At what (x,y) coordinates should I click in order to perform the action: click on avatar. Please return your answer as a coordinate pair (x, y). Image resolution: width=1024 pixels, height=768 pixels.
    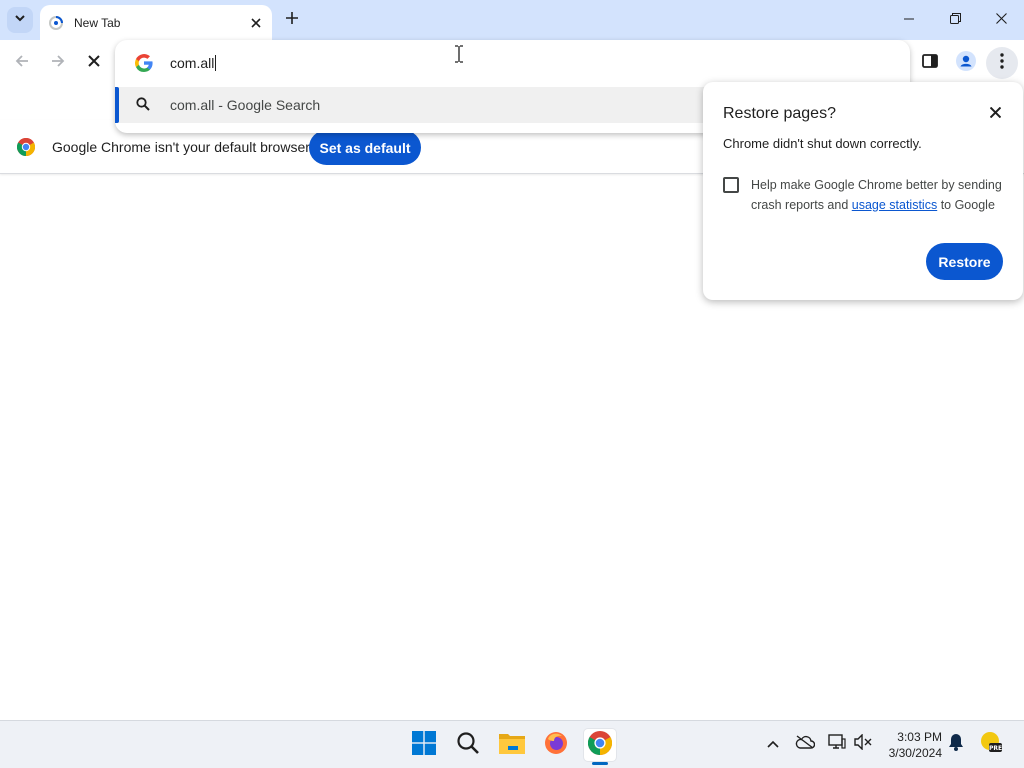
    Looking at the image, I should click on (966, 63).